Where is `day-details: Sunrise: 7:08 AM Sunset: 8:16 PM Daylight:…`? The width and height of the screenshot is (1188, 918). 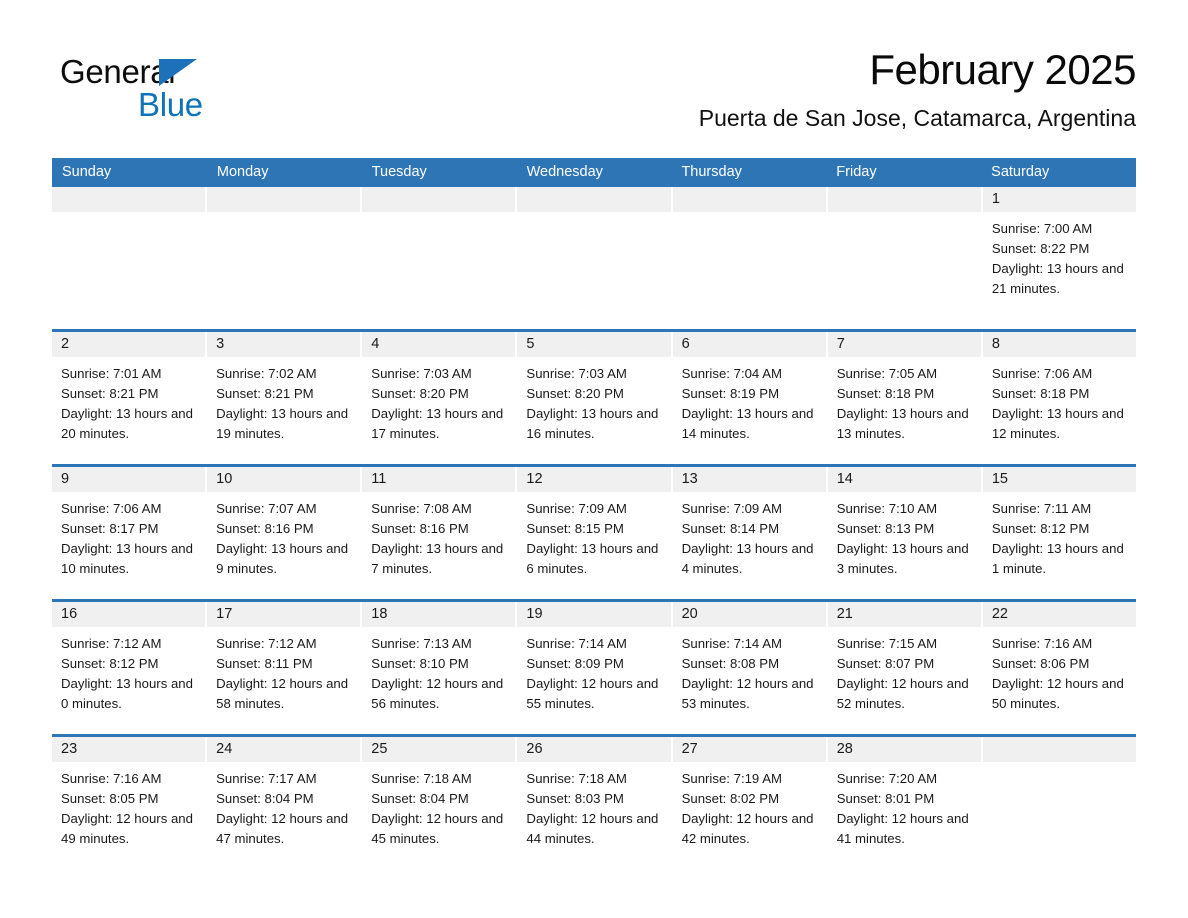
day-details: Sunrise: 7:08 AM Sunset: 8:16 PM Daylight:… is located at coordinates (438, 535).